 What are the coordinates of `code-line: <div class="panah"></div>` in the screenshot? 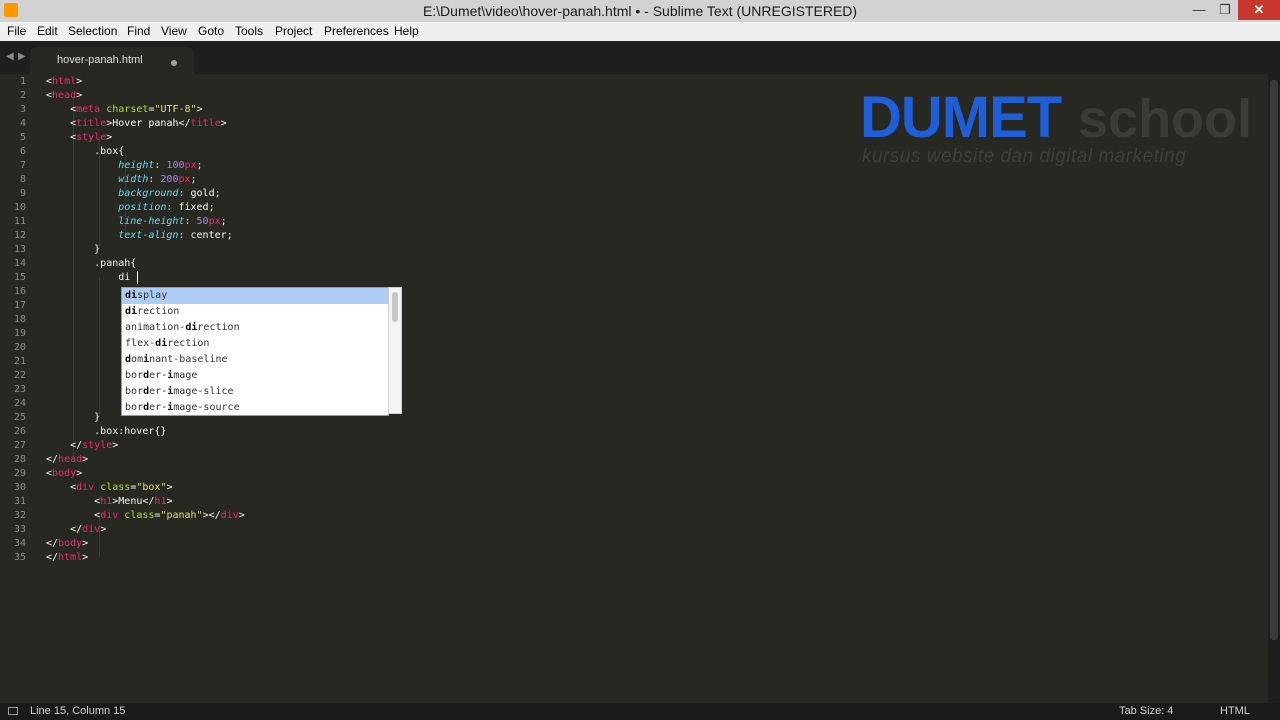 It's located at (145, 516).